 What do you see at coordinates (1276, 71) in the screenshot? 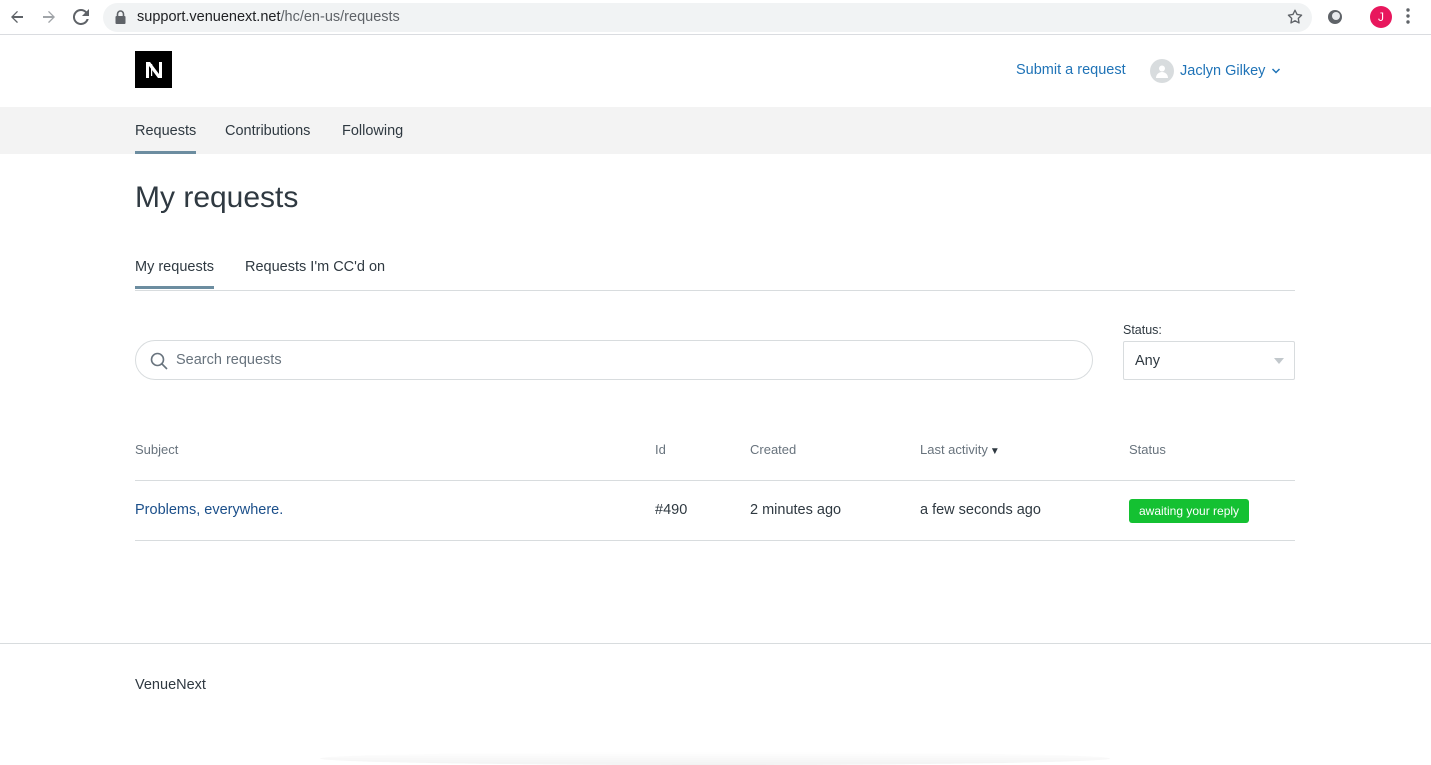
I see `chevron-down-icon` at bounding box center [1276, 71].